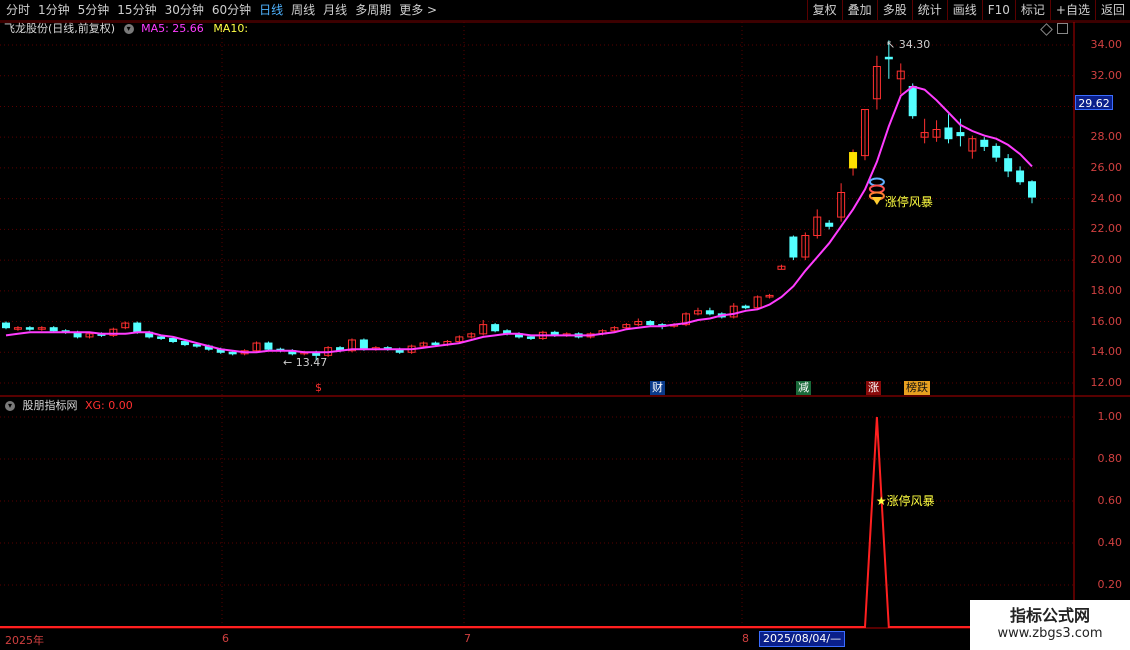 Image resolution: width=1130 pixels, height=650 pixels. Describe the element at coordinates (184, 10) in the screenshot. I see `period-tab-4: 30分钟` at that location.